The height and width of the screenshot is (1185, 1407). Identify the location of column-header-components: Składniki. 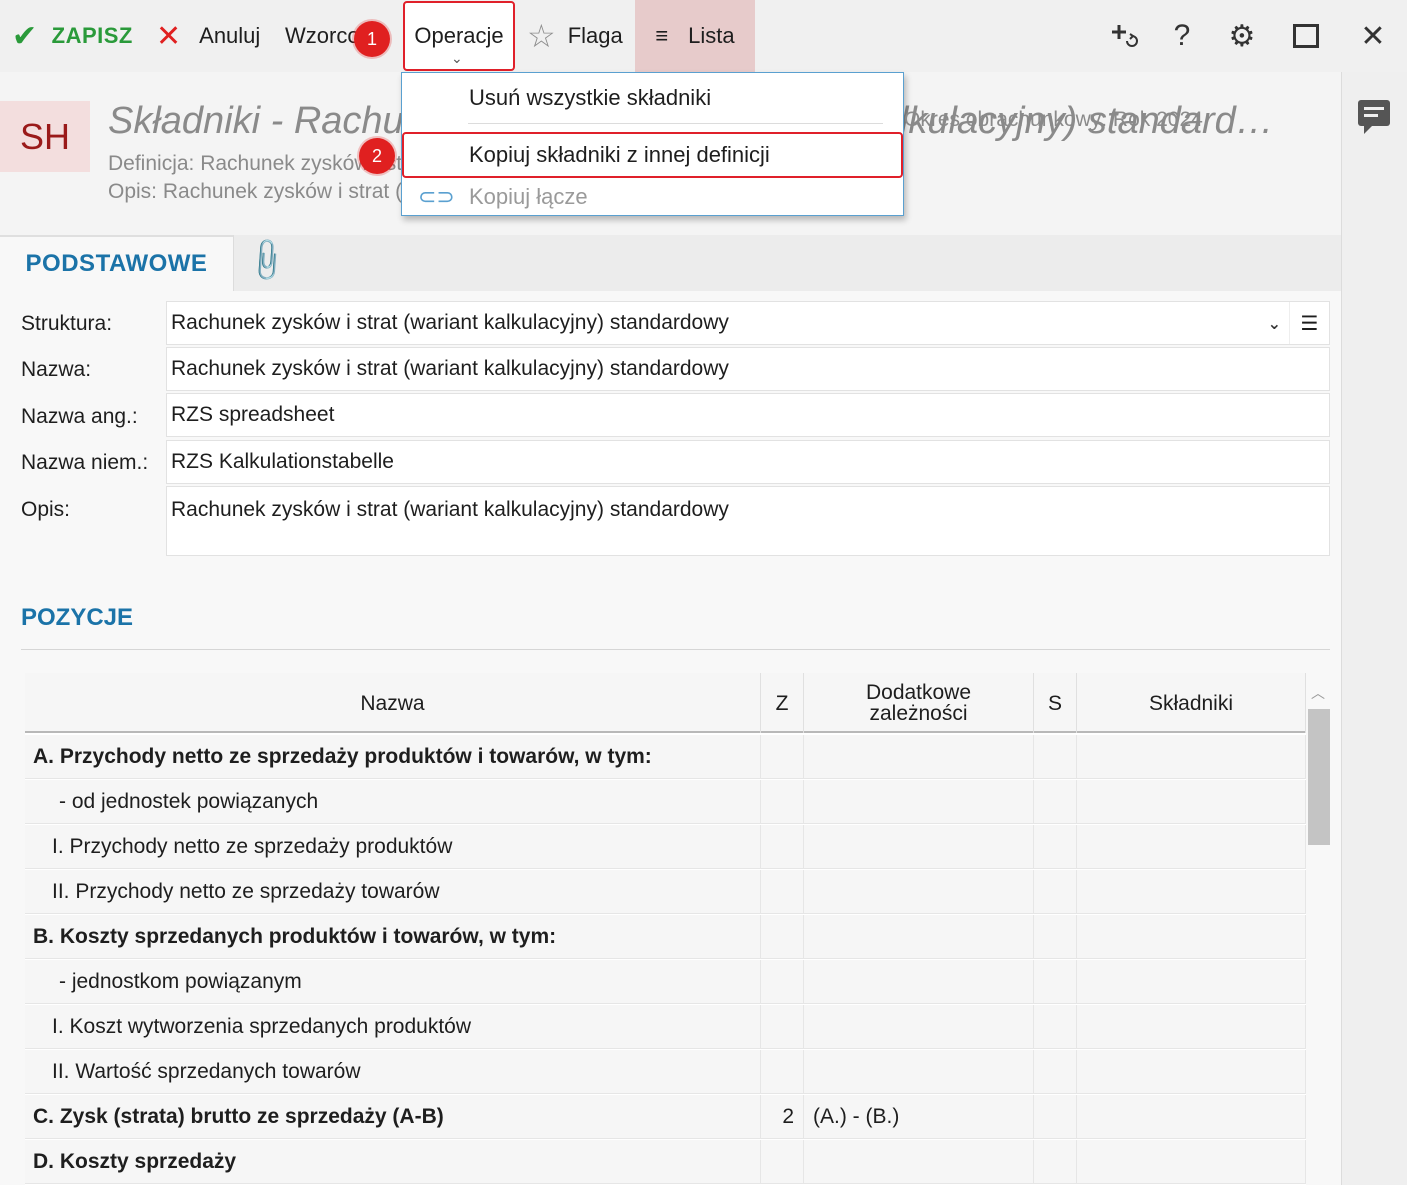
(1191, 703).